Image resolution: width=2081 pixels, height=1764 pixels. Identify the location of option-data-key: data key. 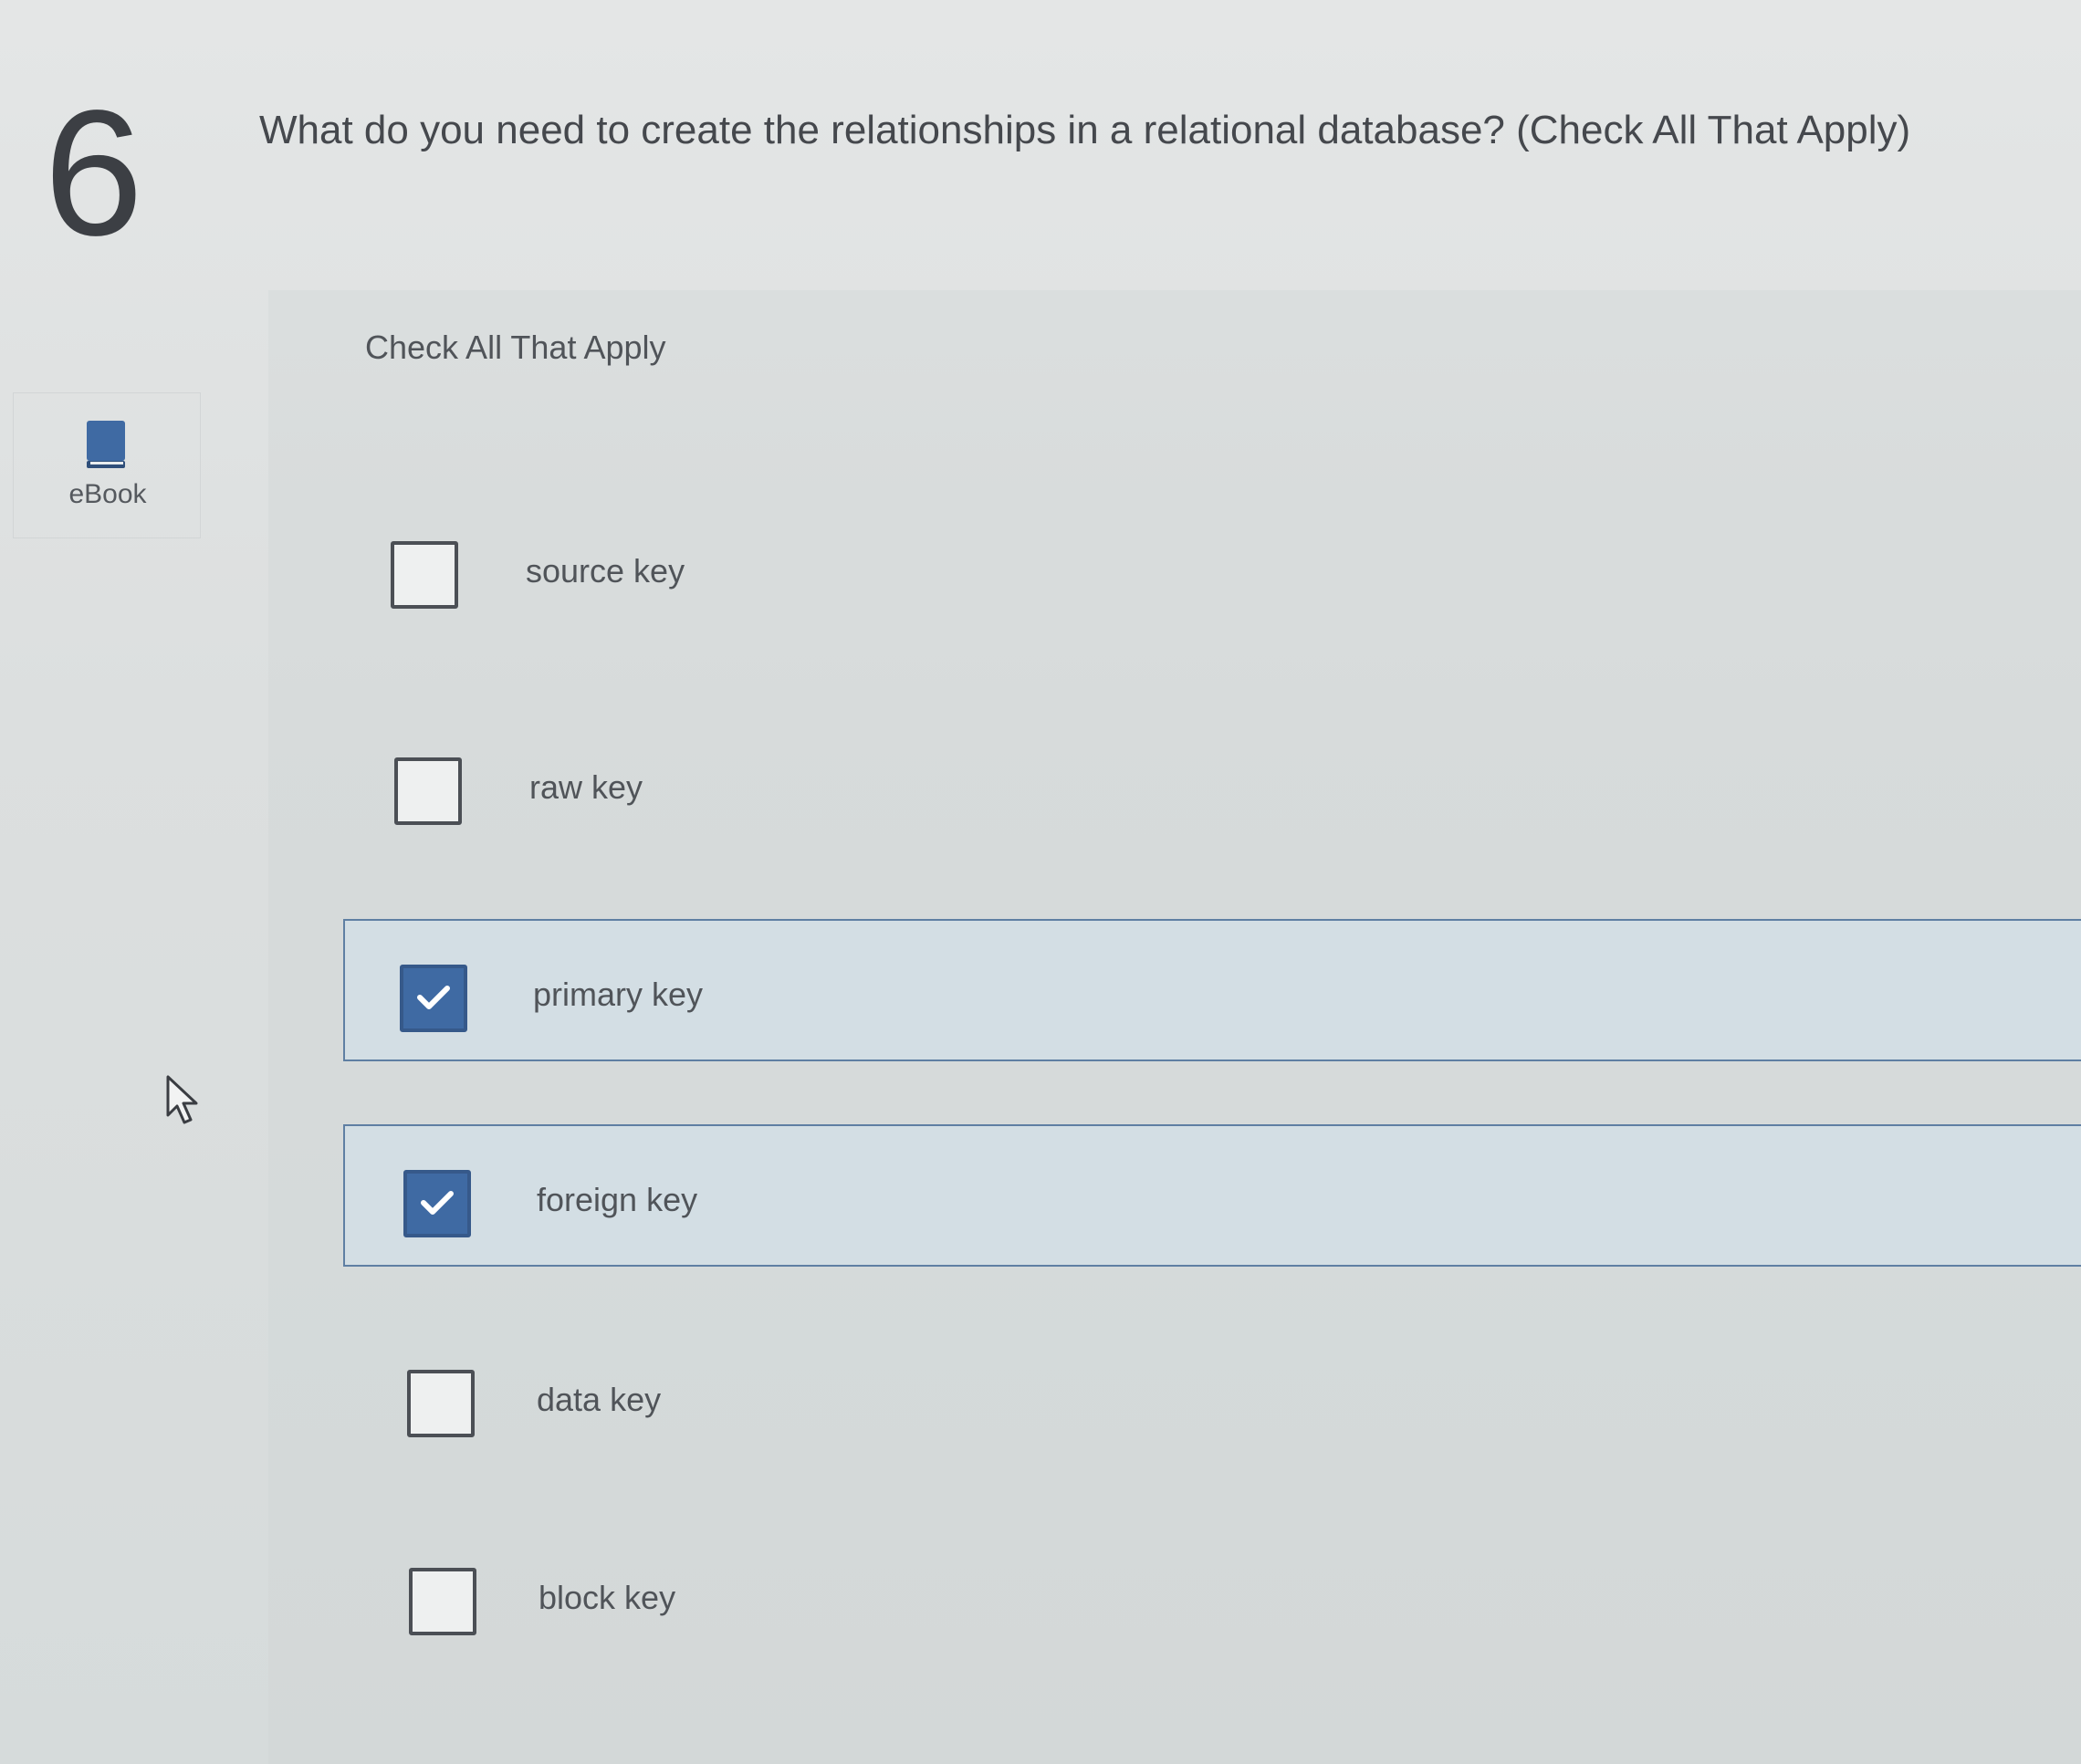
(1212, 1397).